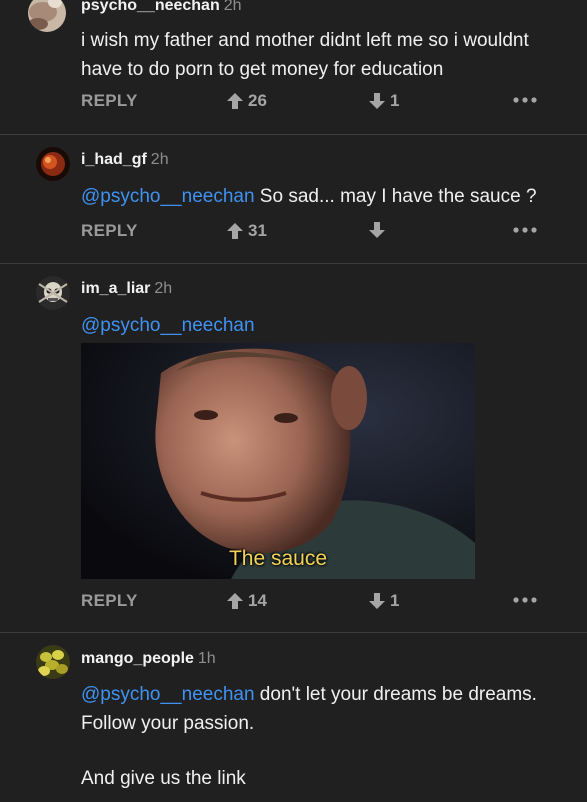 This screenshot has height=802, width=587. Describe the element at coordinates (293, 103) in the screenshot. I see `comment-actions: REPLY 26 1` at that location.